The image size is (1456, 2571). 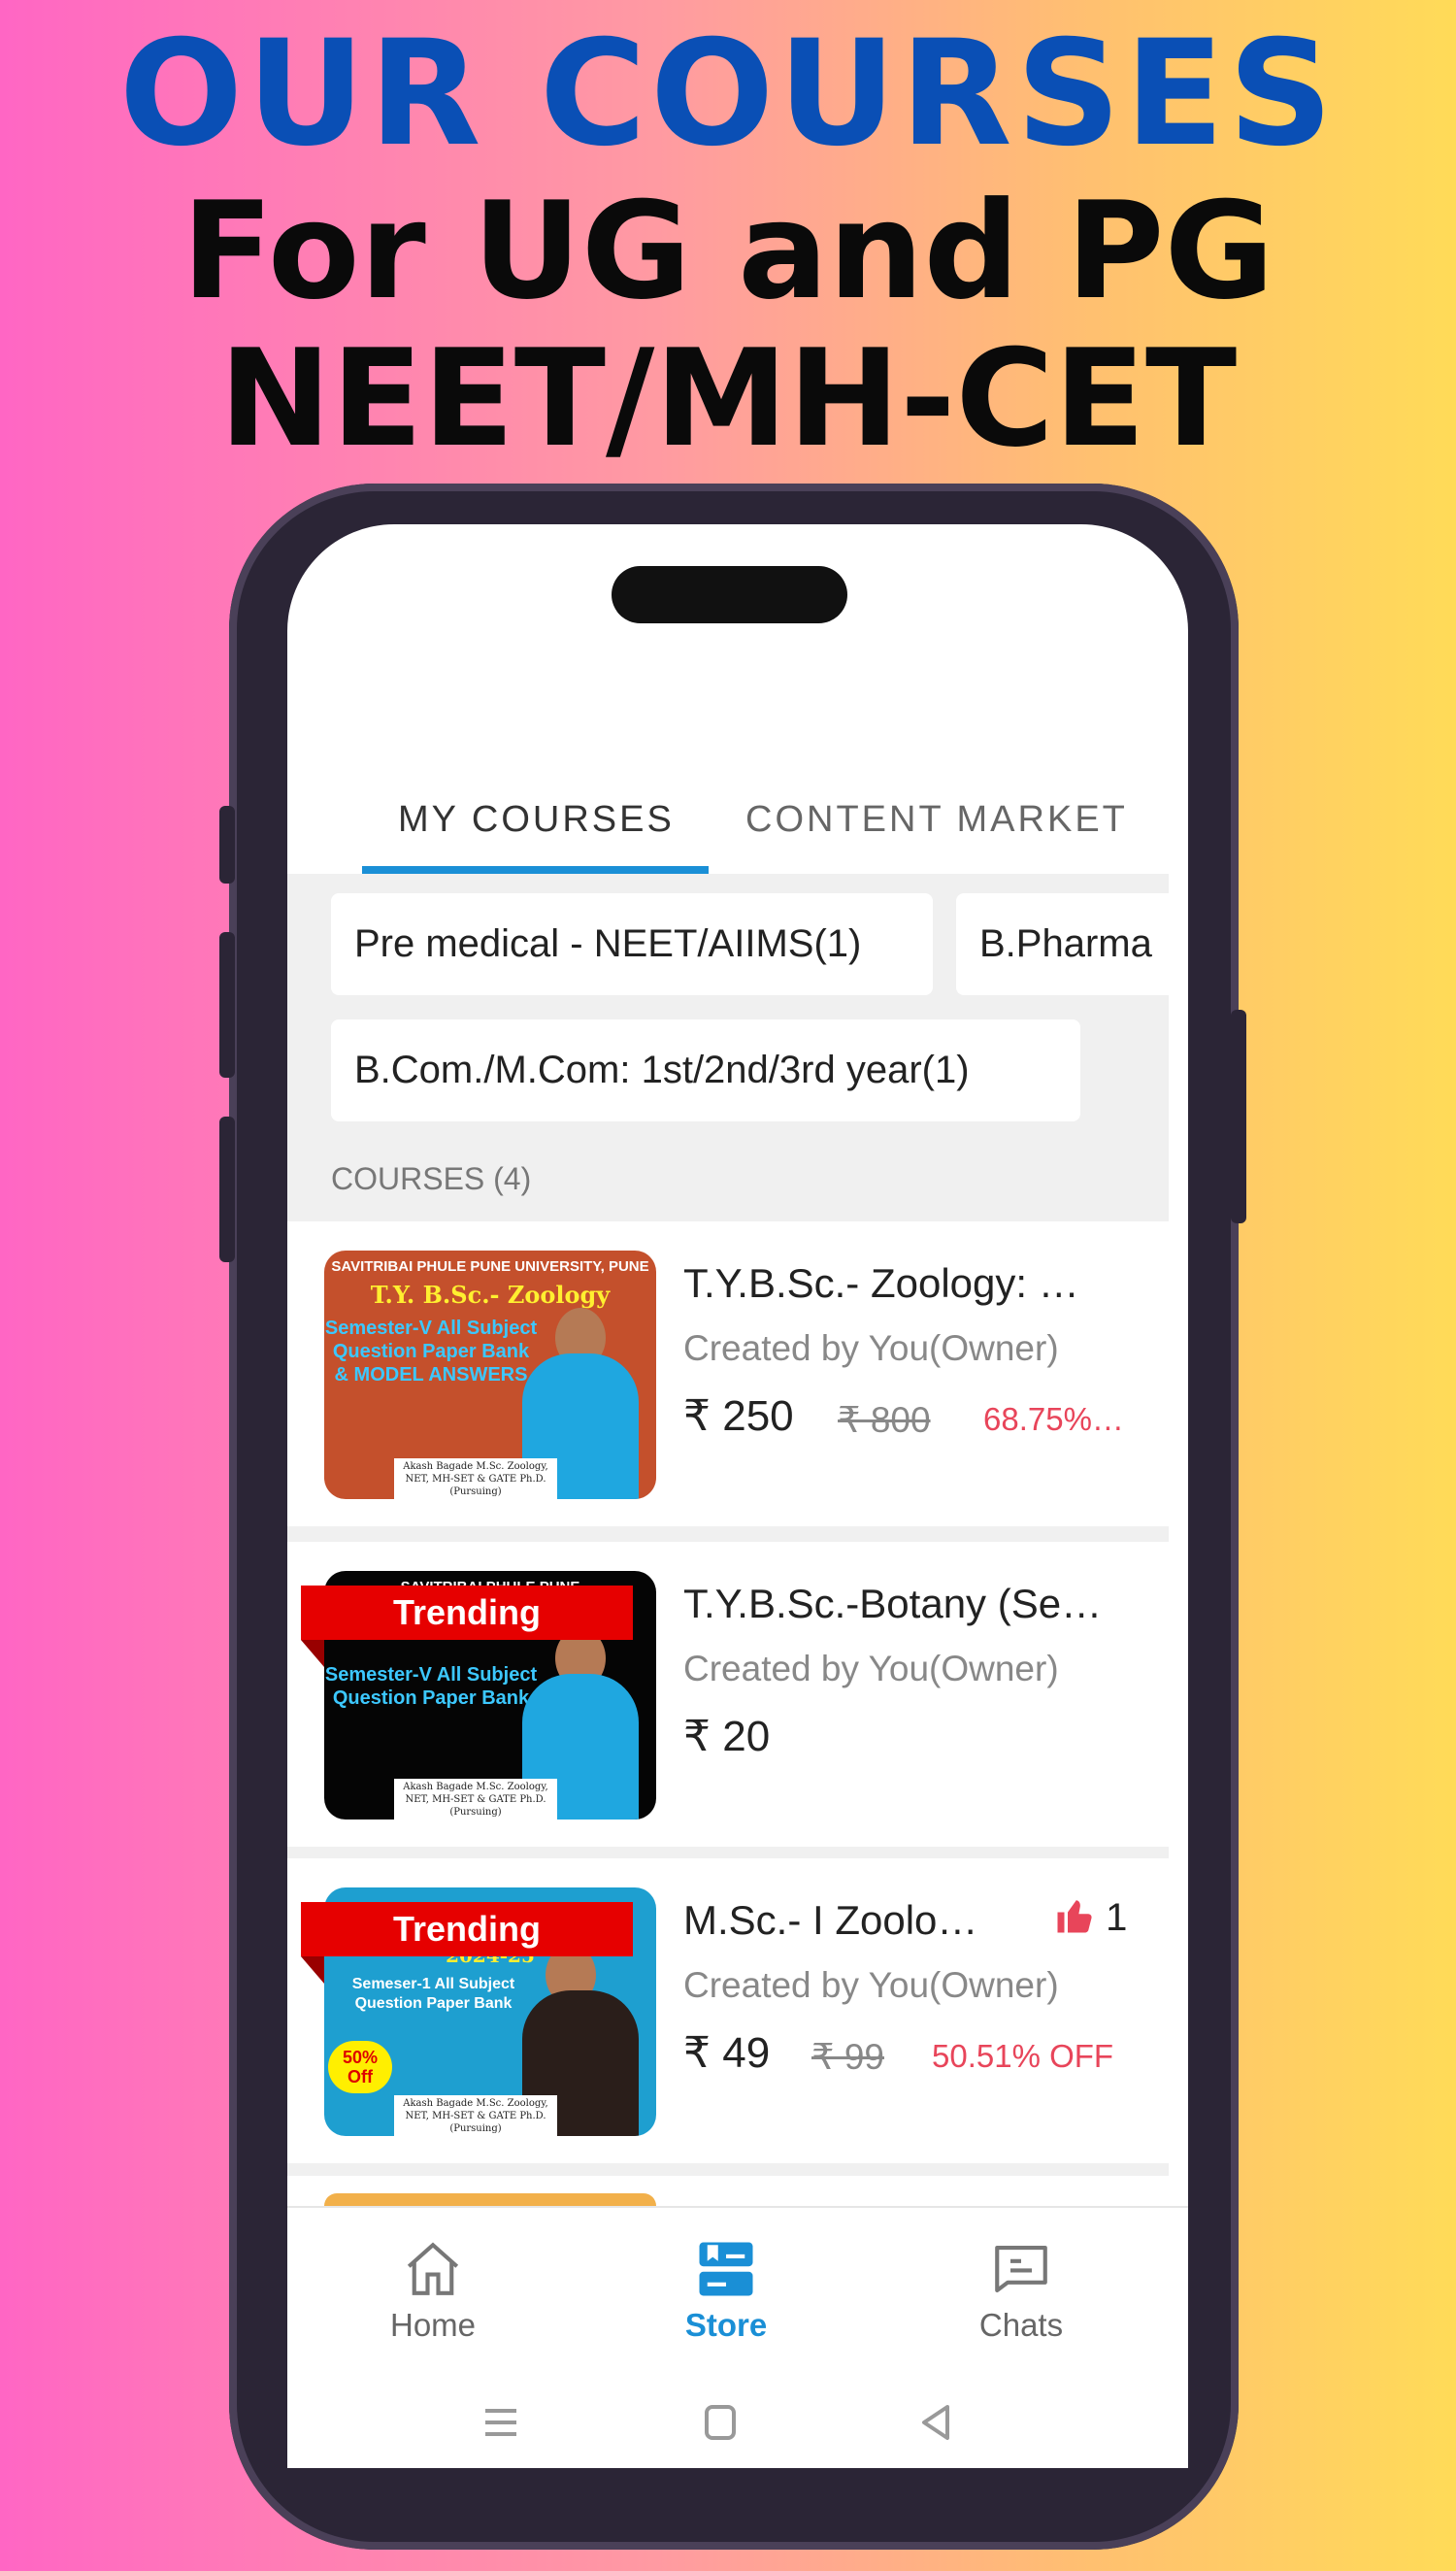 I want to click on system-nav-bar, so click(x=737, y=2422).